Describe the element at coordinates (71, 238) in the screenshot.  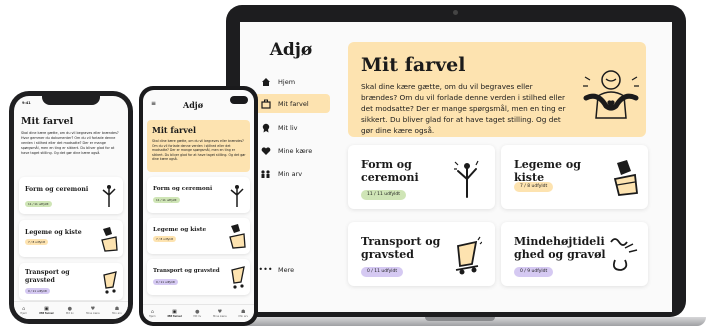
I see `iphone-card-legeme-og-kiste: Legeme og kiste 7 / 8 udfyldt` at that location.